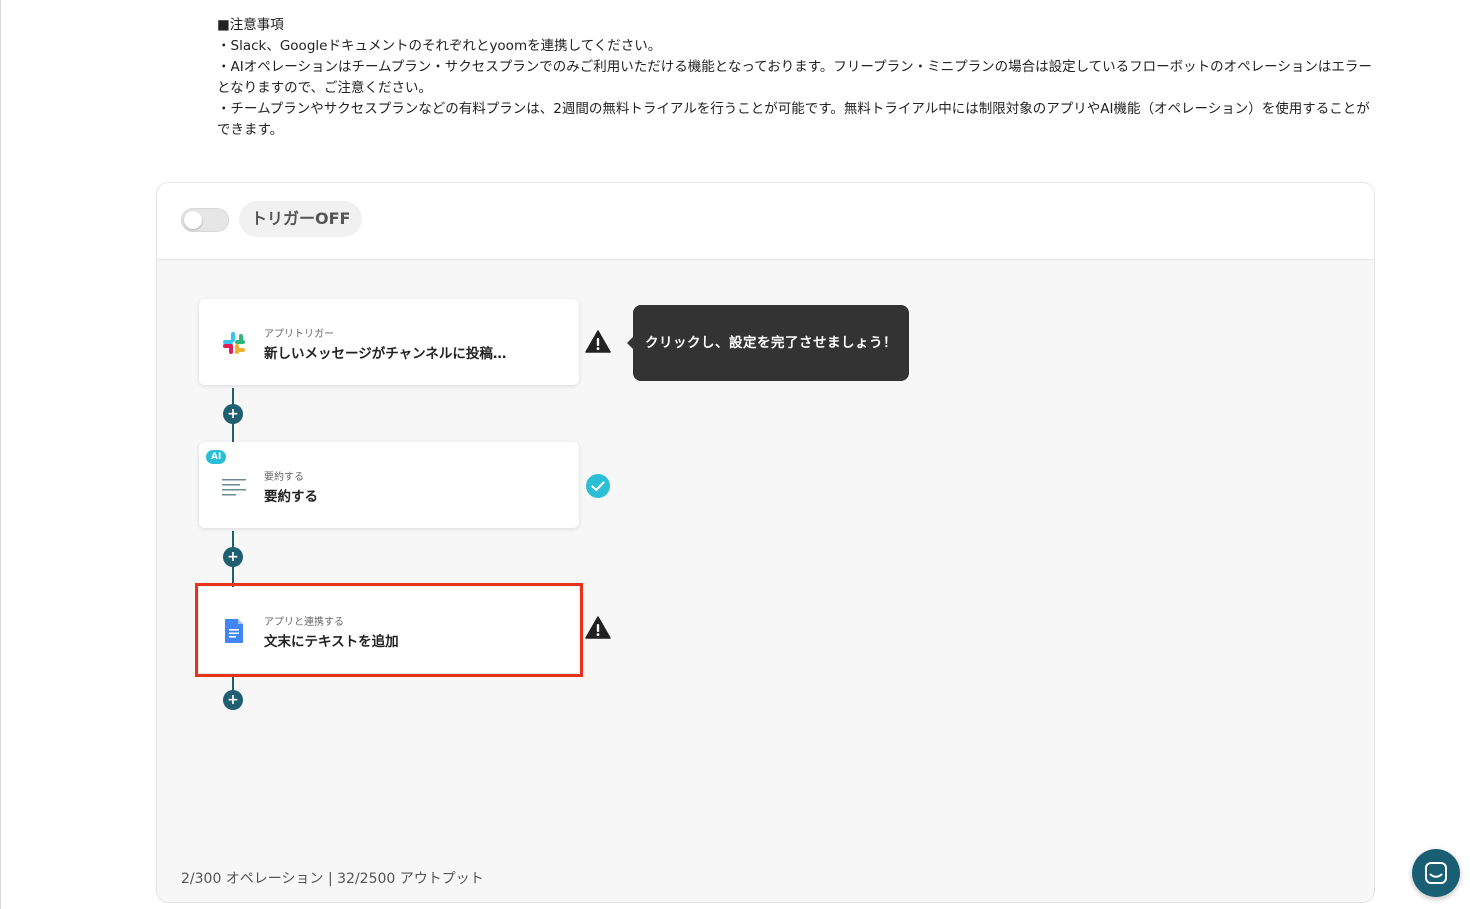  I want to click on notice-line: ・Slack、Googleドキュメントのそれぞれとyoomを連携してください。, so click(439, 46).